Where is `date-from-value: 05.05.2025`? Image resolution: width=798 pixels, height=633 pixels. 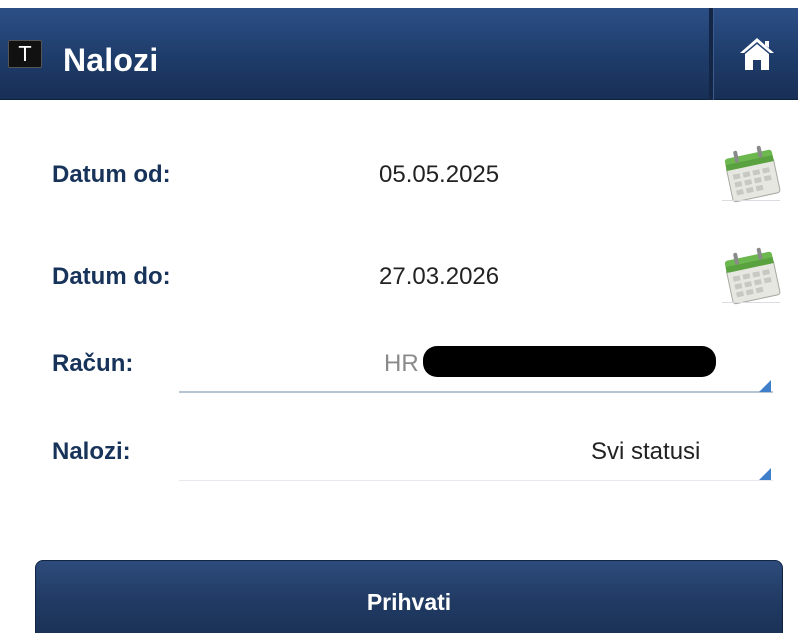 date-from-value: 05.05.2025 is located at coordinates (439, 175).